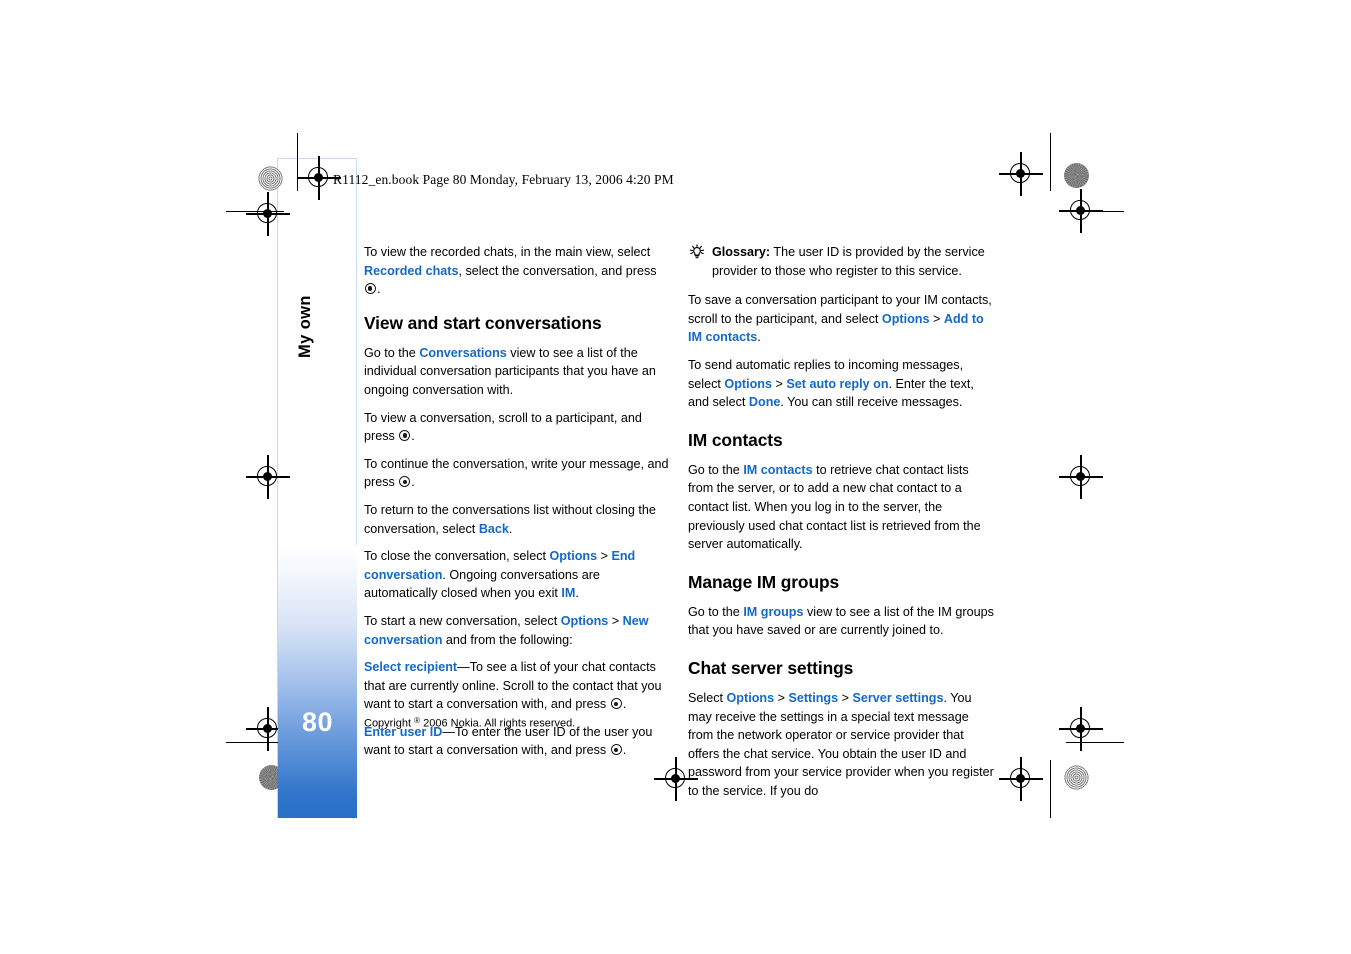 The width and height of the screenshot is (1351, 954). What do you see at coordinates (1081, 729) in the screenshot?
I see `registration-mark-right-lower` at bounding box center [1081, 729].